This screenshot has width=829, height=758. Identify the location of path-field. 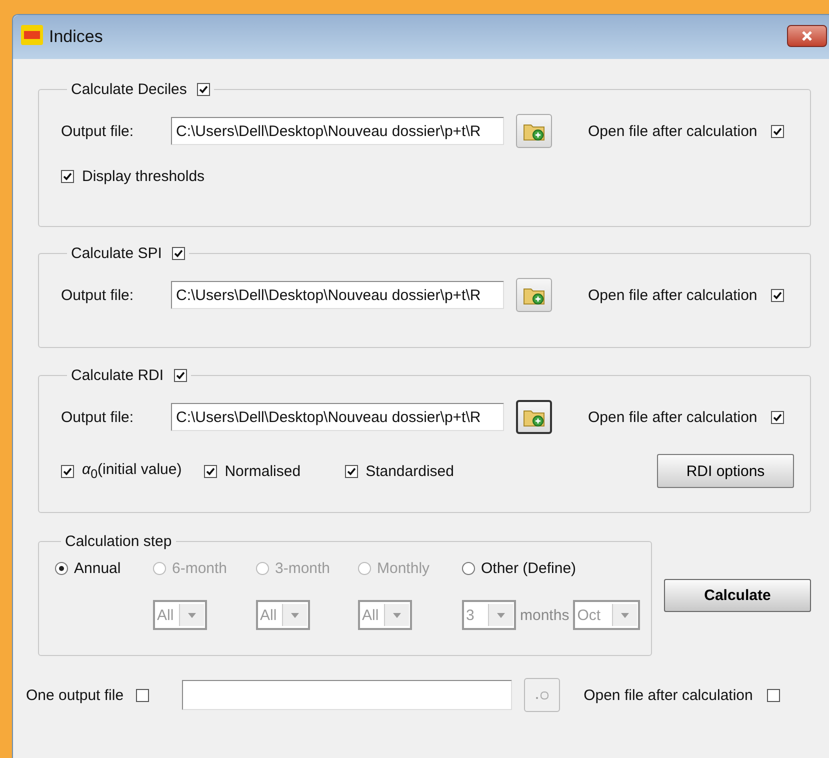
(347, 695).